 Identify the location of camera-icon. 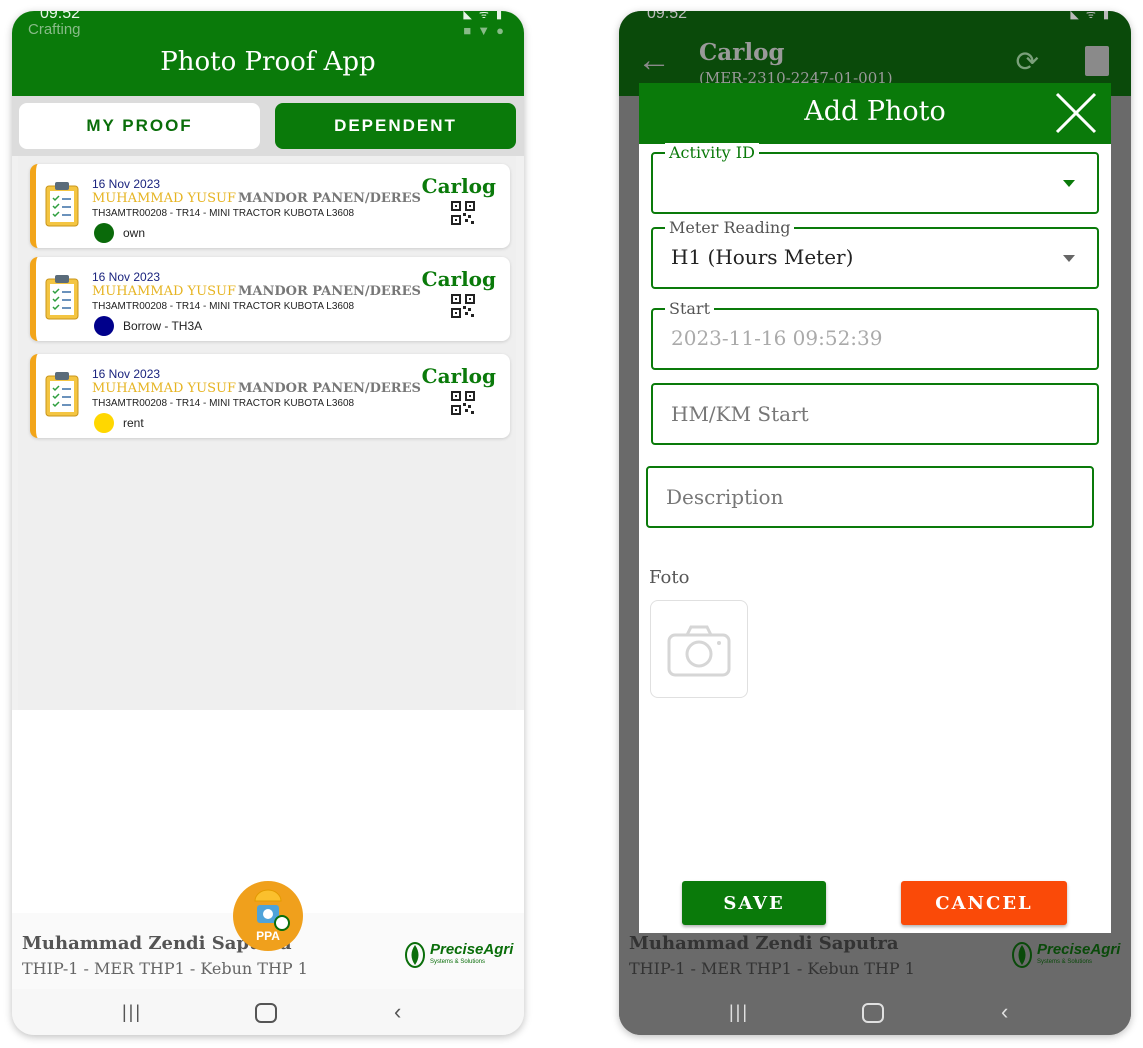
(699, 651).